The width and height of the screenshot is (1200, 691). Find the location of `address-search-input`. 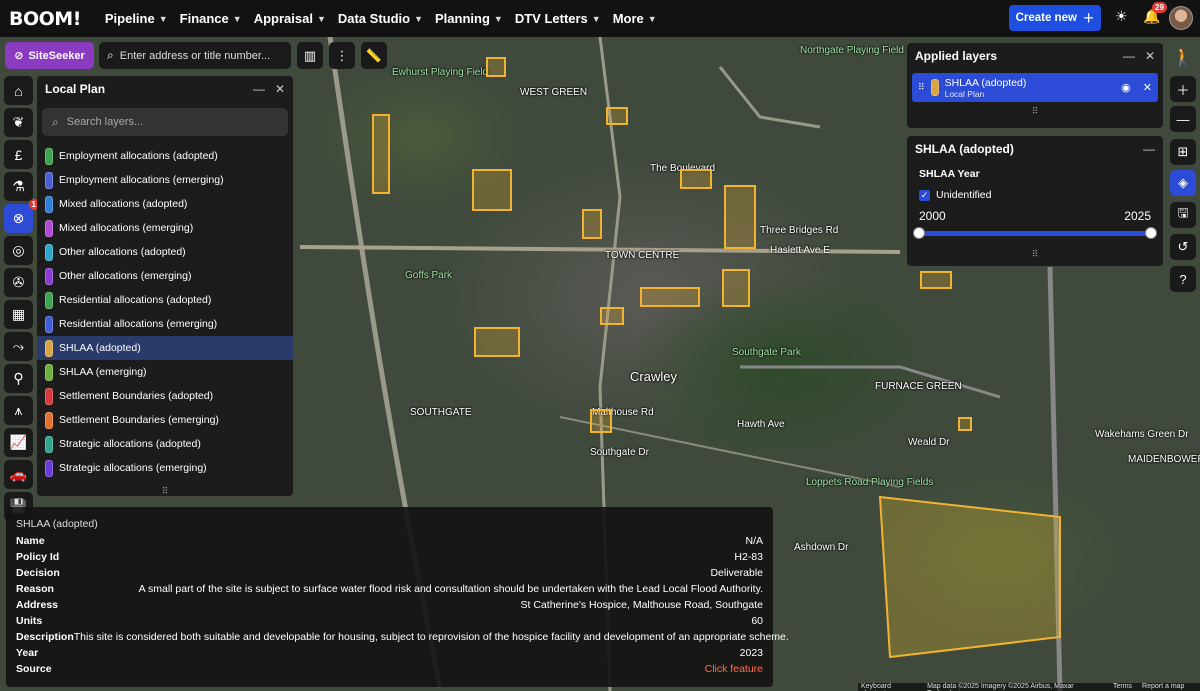

address-search-input is located at coordinates (194, 55).